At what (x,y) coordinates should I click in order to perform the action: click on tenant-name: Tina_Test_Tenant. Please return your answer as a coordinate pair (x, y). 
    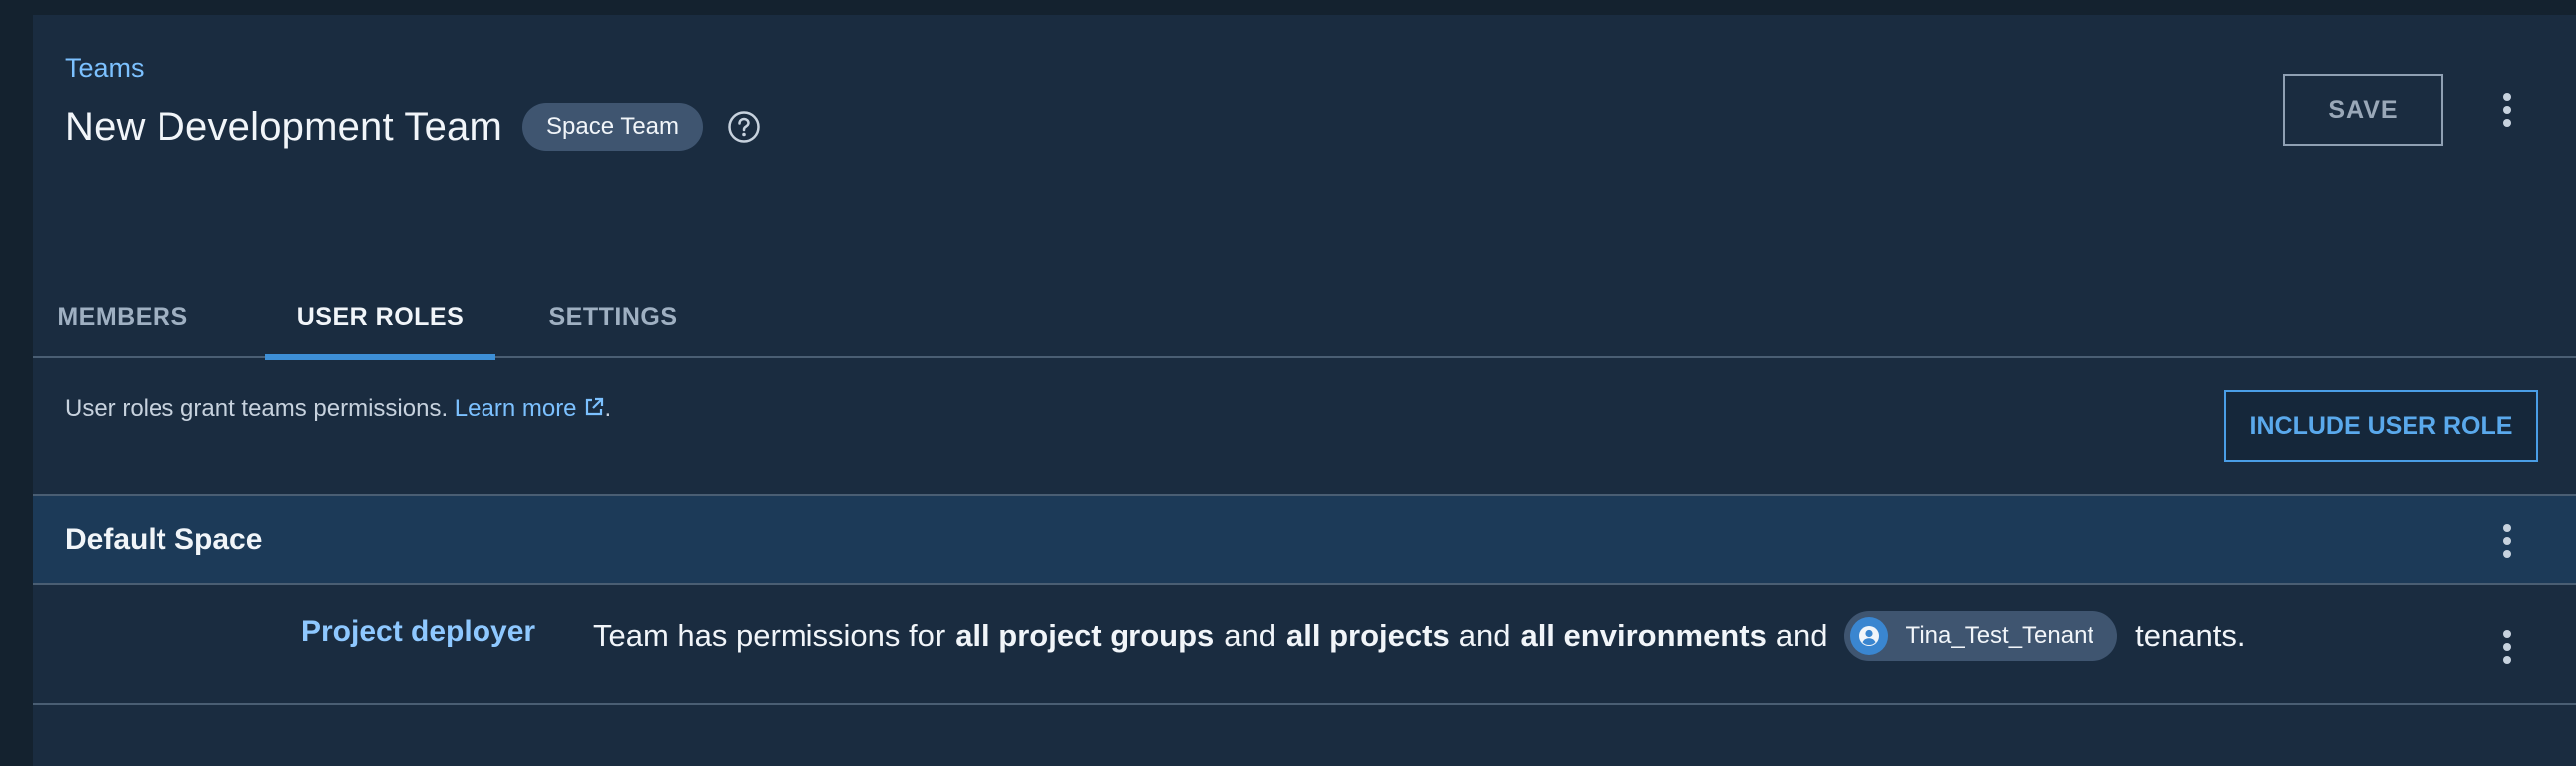
    Looking at the image, I should click on (1999, 635).